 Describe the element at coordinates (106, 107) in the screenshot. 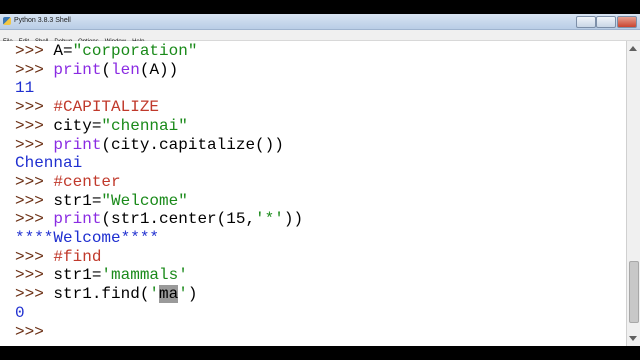

I see `code-token: #CAPITALIZE` at that location.